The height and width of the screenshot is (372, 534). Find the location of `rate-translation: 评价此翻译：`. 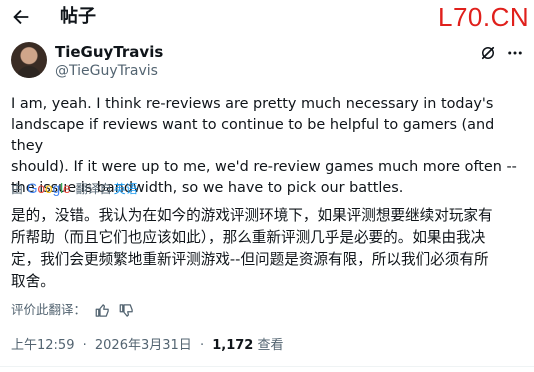

rate-translation: 评价此翻译： is located at coordinates (72, 310).